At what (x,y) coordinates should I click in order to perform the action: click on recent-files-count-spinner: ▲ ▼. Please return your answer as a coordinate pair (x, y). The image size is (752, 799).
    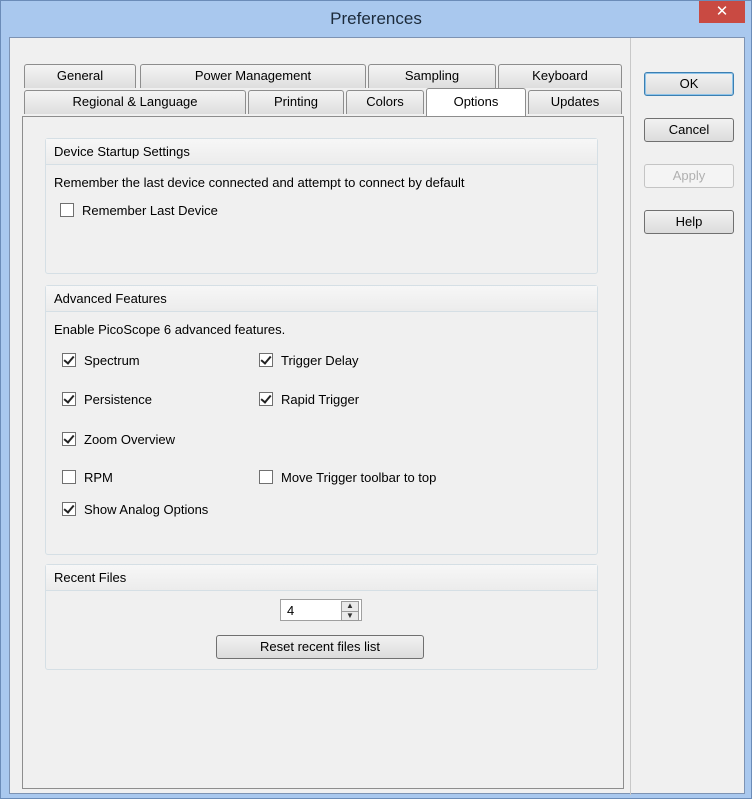
    Looking at the image, I should click on (321, 610).